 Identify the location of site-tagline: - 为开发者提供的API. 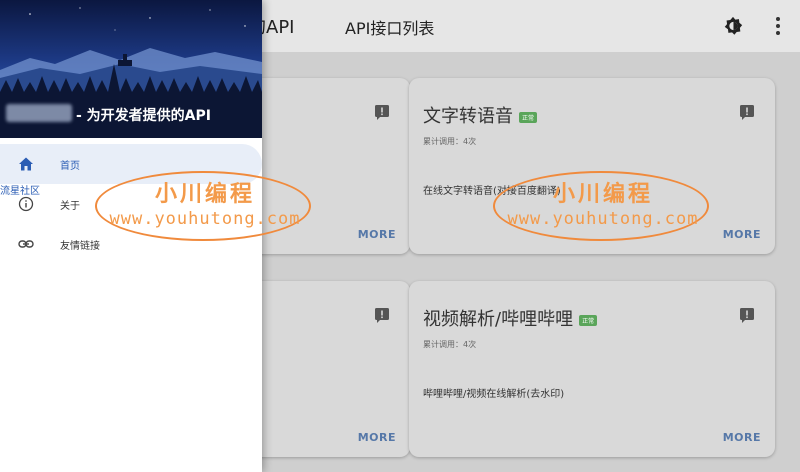
(143, 116).